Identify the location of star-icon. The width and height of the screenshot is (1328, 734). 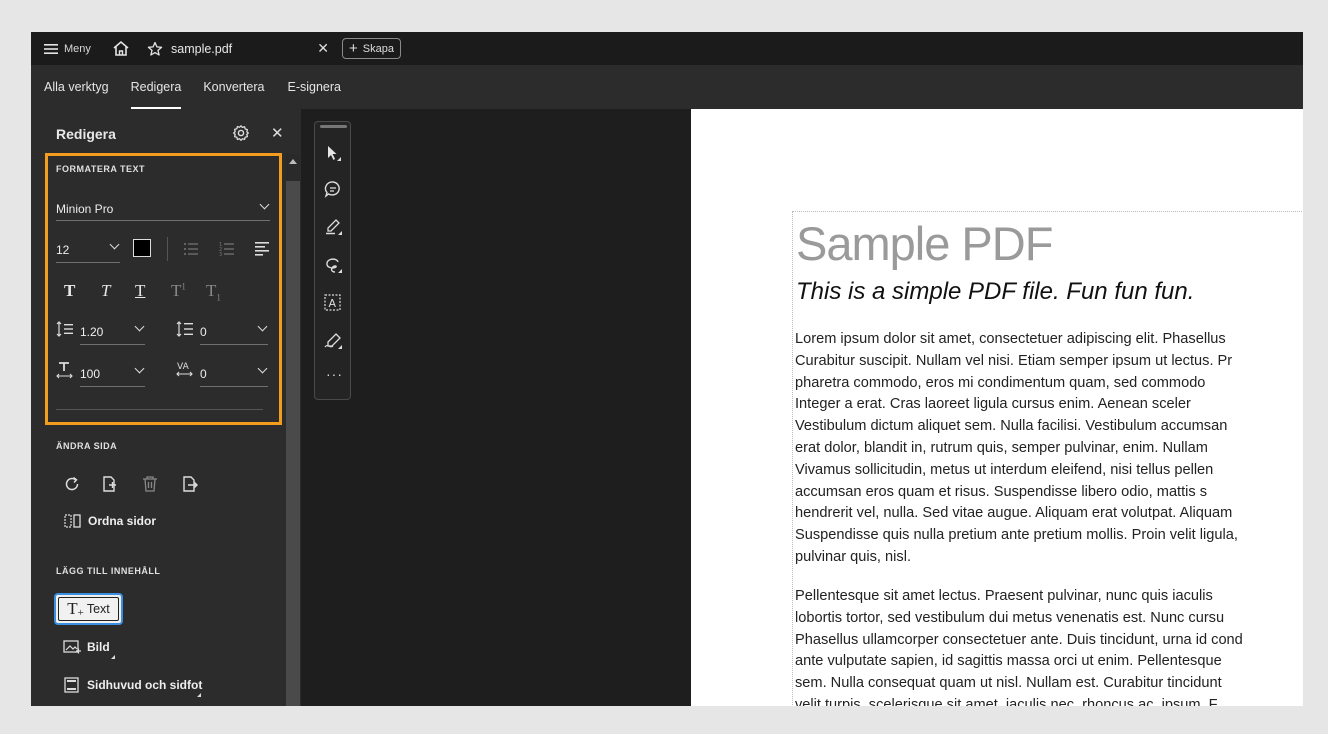
(155, 49).